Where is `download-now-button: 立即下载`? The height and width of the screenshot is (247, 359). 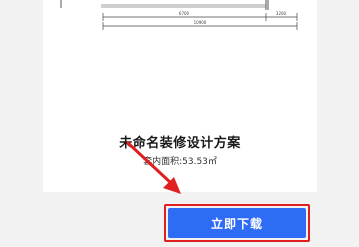 download-now-button: 立即下载 is located at coordinates (237, 223).